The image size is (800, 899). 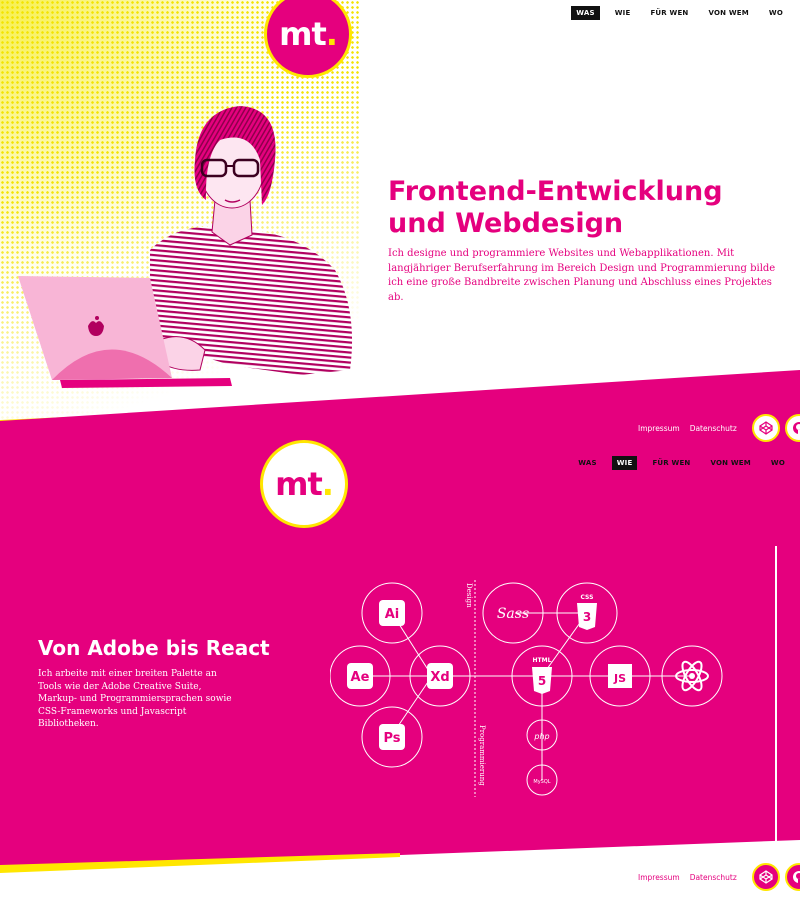 I want to click on js-icon: JS, so click(x=619, y=678).